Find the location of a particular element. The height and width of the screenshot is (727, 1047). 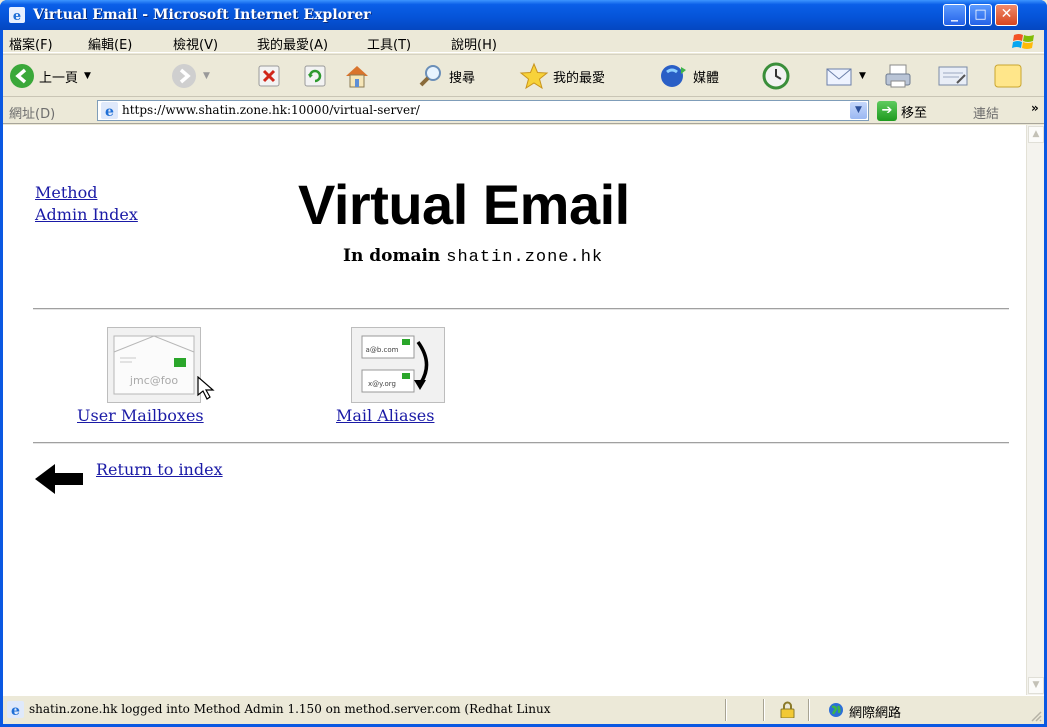

stop-button is located at coordinates (269, 76).